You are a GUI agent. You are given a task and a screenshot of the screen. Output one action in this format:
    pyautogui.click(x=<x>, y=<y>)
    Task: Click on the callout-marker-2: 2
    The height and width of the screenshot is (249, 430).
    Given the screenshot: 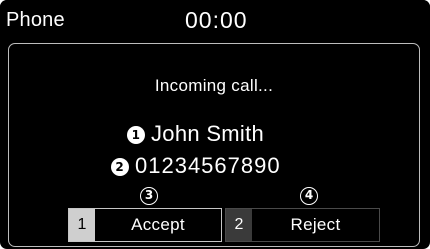 What is the action you would take?
    pyautogui.click(x=120, y=167)
    